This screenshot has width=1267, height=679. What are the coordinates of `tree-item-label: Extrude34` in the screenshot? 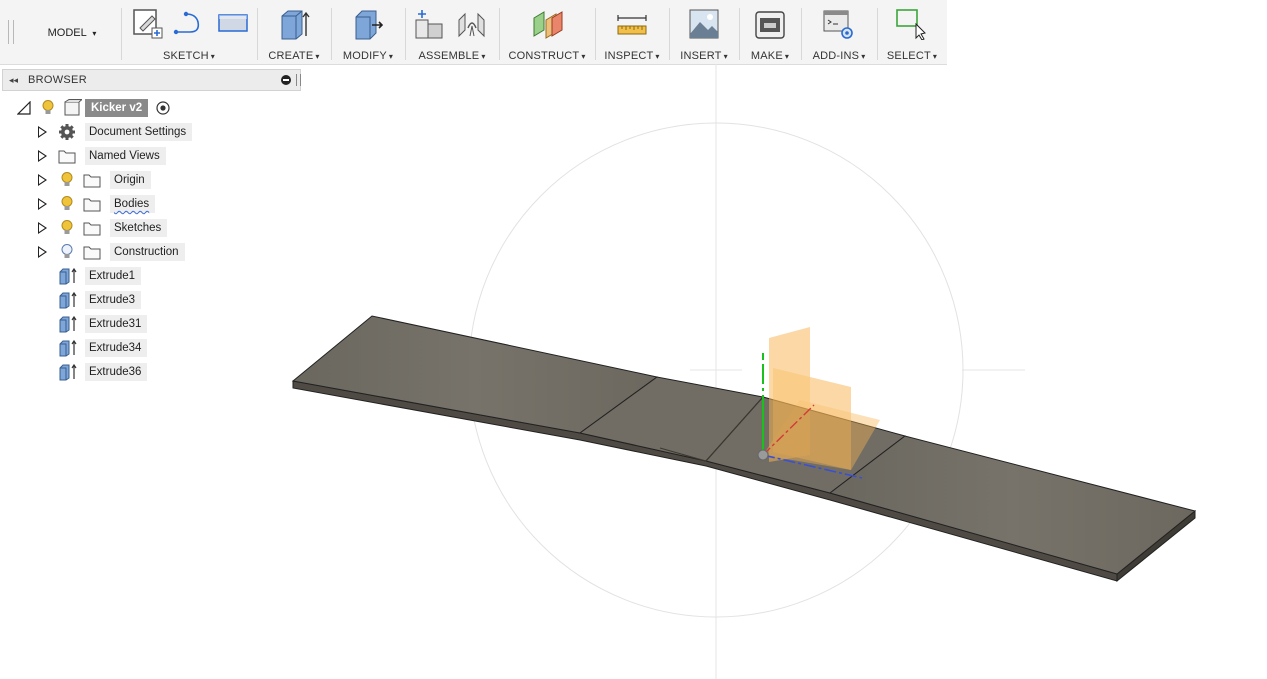 It's located at (116, 348).